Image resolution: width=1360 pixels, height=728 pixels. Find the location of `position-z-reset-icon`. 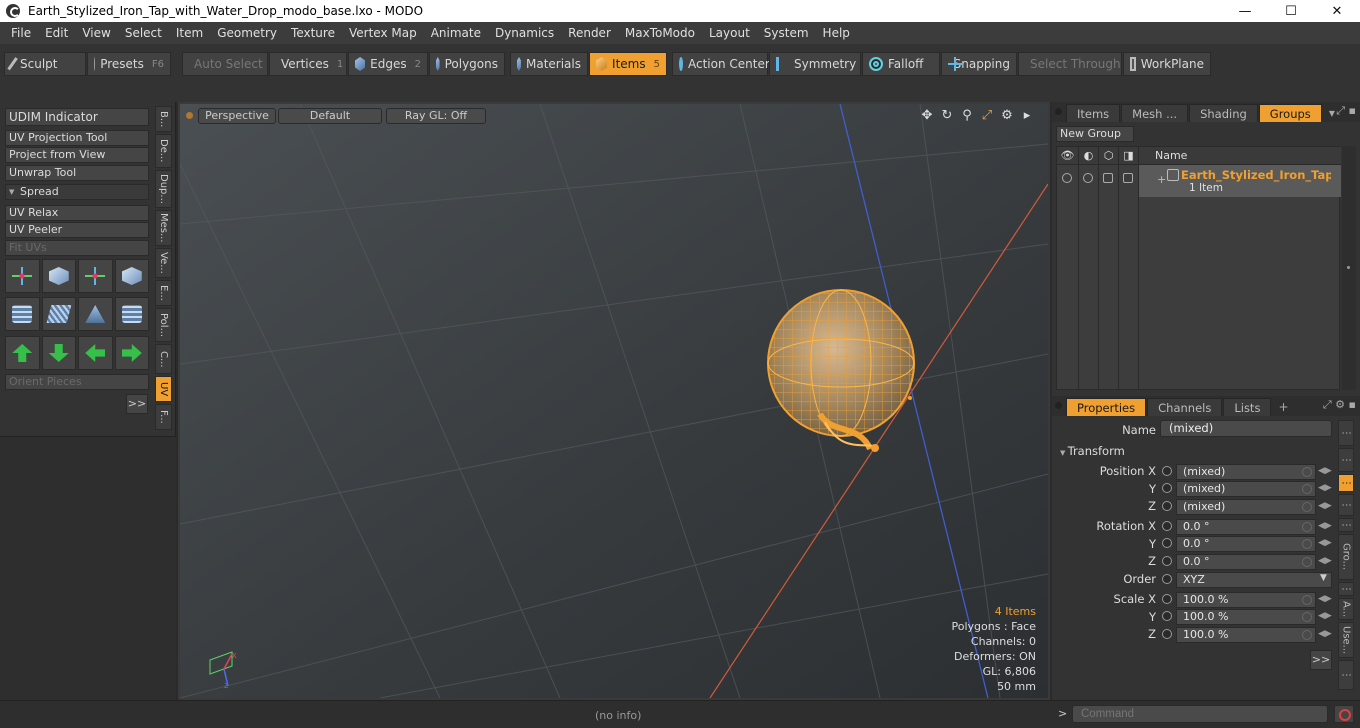

position-z-reset-icon is located at coordinates (1307, 507).